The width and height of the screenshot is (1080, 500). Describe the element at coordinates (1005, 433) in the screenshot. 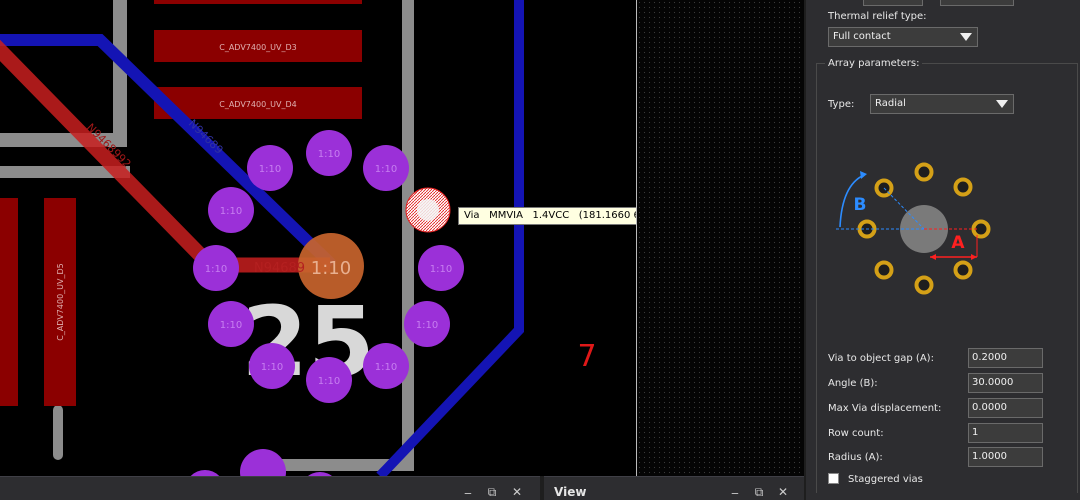

I see `row-count-input: 1` at that location.